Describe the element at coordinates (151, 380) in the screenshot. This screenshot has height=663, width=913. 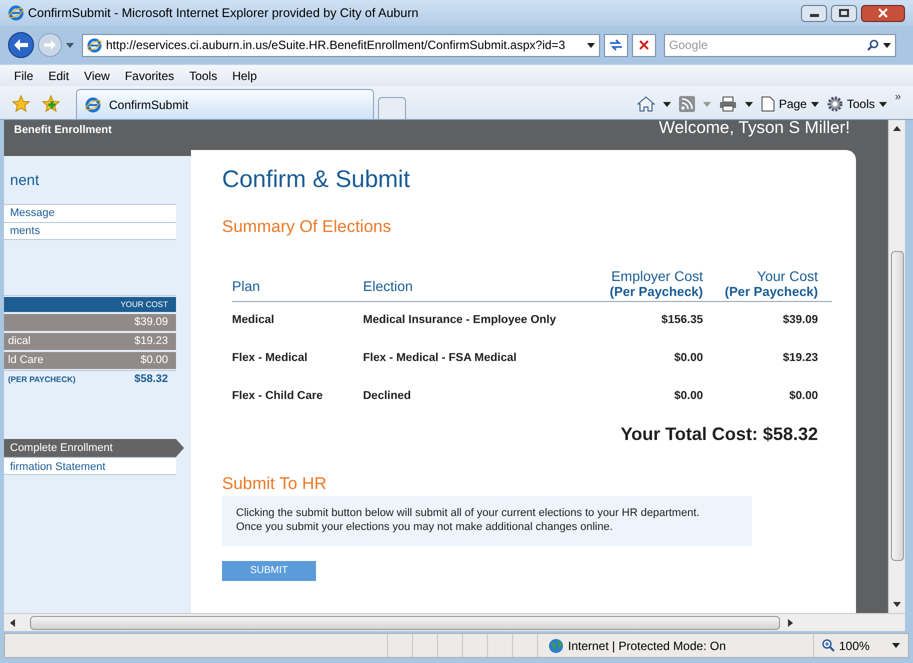
I see `total-value: $58.32` at that location.